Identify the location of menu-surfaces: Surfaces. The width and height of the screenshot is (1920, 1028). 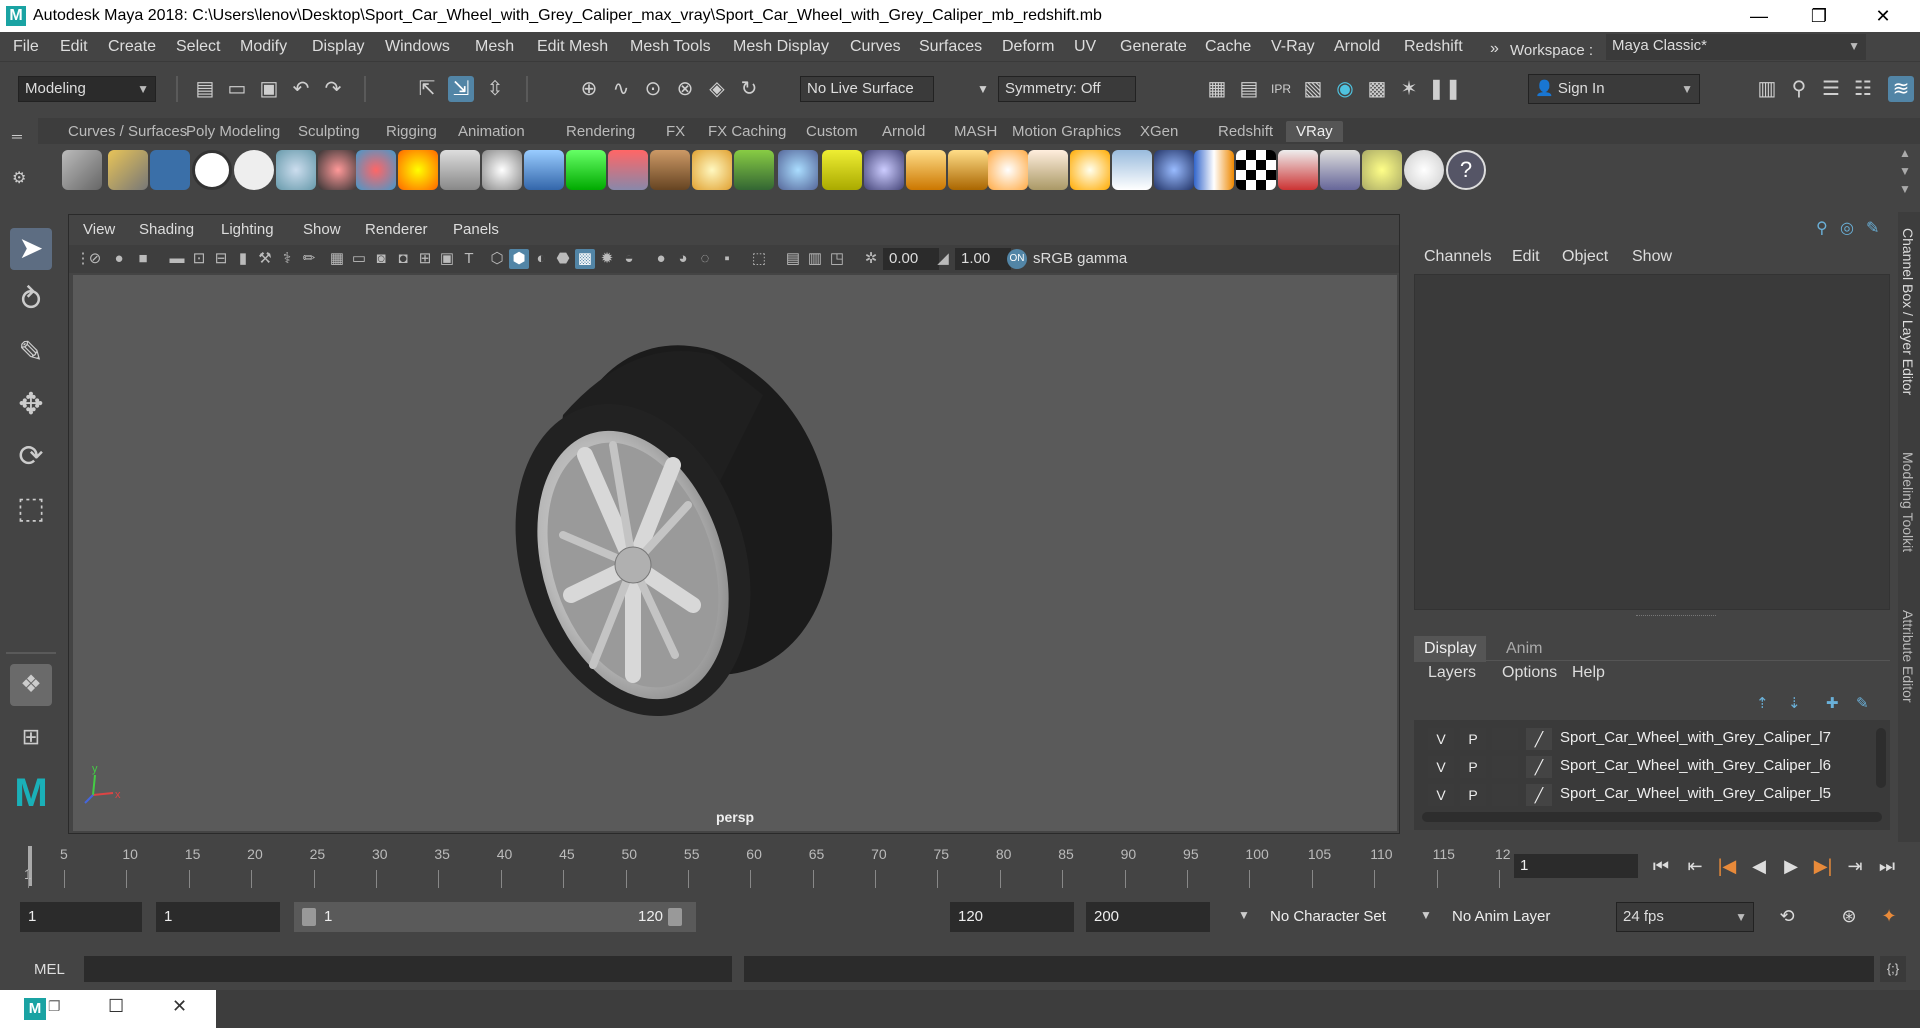
(950, 47).